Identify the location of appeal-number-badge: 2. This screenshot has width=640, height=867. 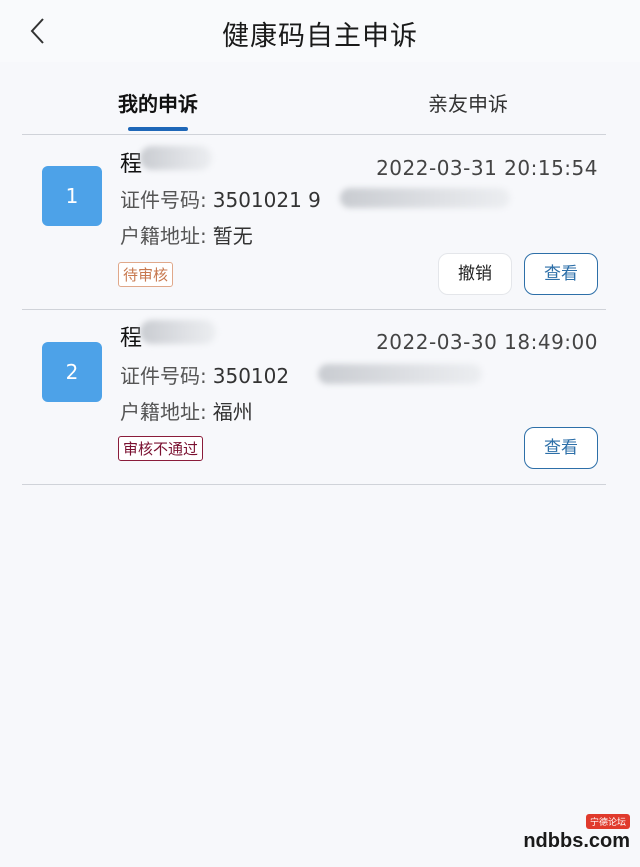
(72, 372).